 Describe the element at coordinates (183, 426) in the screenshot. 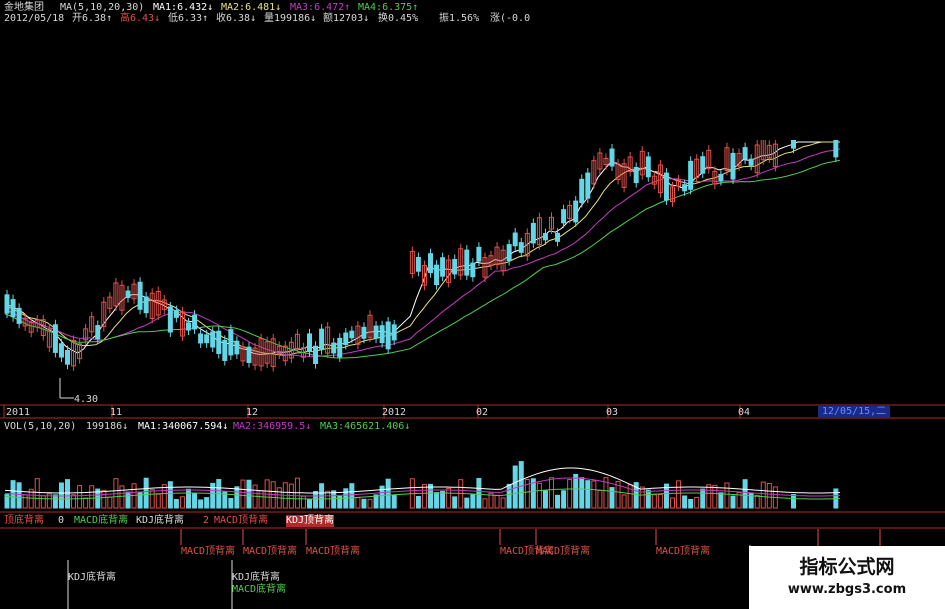

I see `vol-ma1: MA1:340067.594↓` at that location.